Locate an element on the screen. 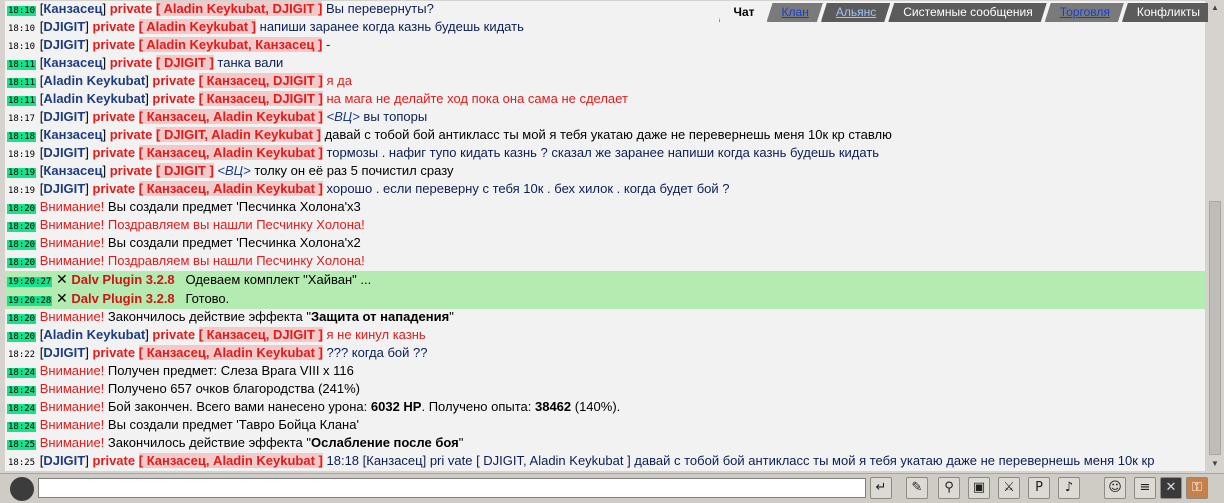 This screenshot has height=503, width=1224. sound-icon: ♪ is located at coordinates (1069, 488).